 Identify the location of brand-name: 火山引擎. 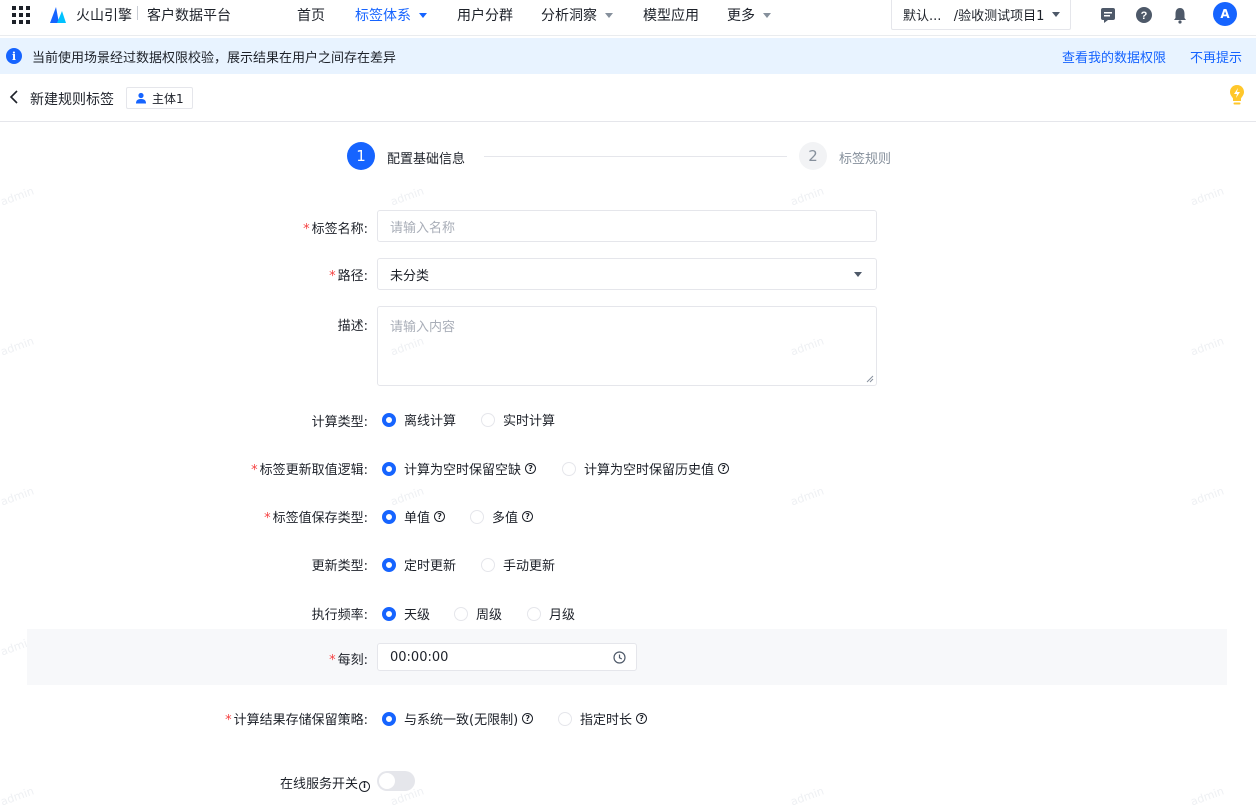
(104, 16).